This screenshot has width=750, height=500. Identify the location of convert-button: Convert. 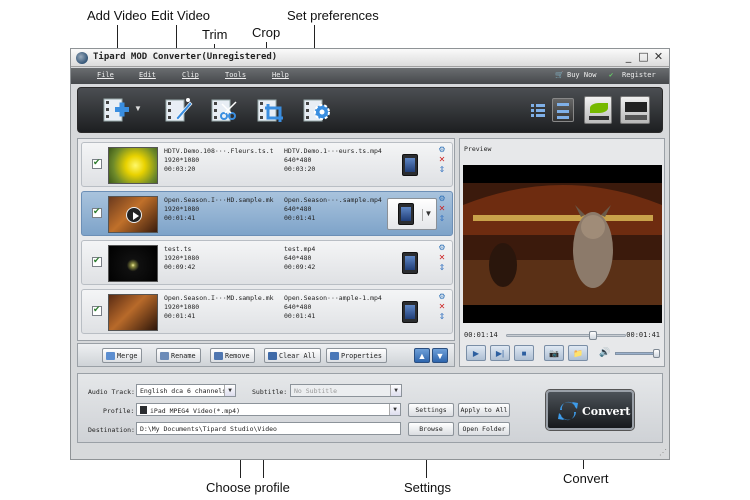
(590, 410).